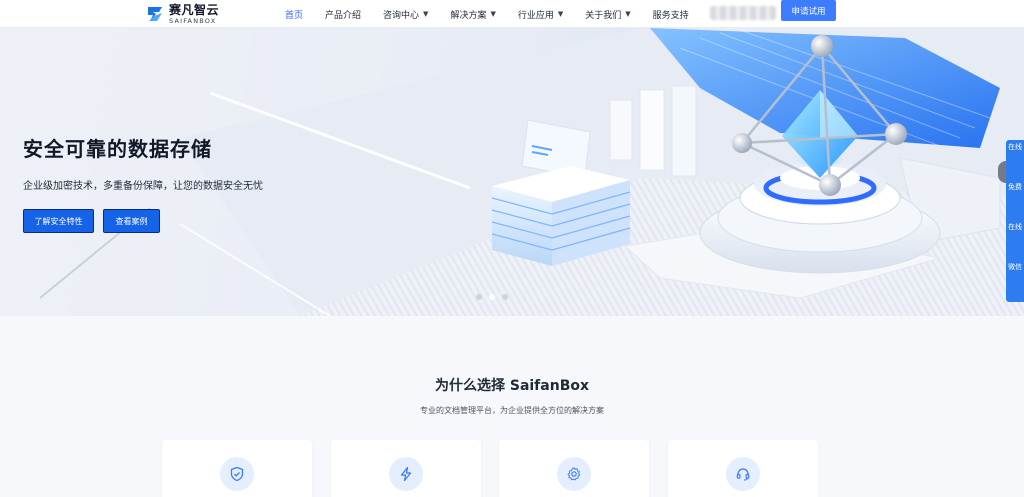  What do you see at coordinates (294, 14) in the screenshot?
I see `nav-item-home: 首页` at bounding box center [294, 14].